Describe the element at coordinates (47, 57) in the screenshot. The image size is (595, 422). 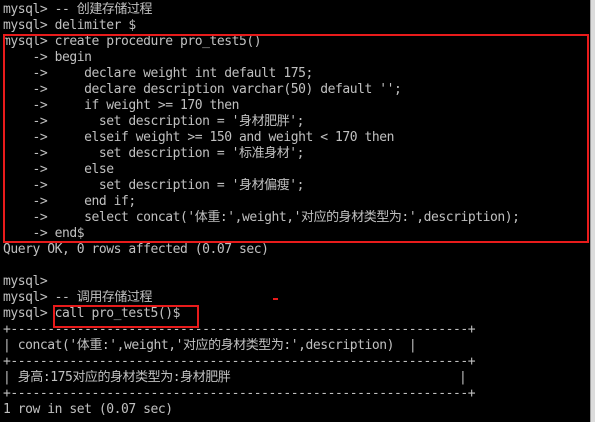
I see `console-line: -> begin` at that location.